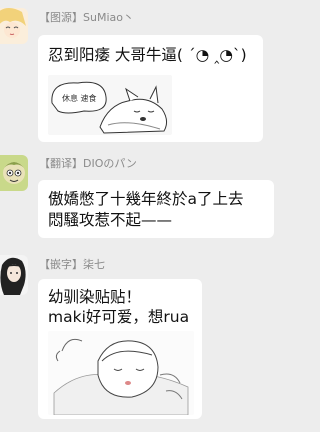  What do you see at coordinates (14, 173) in the screenshot?
I see `avatar-dio` at bounding box center [14, 173].